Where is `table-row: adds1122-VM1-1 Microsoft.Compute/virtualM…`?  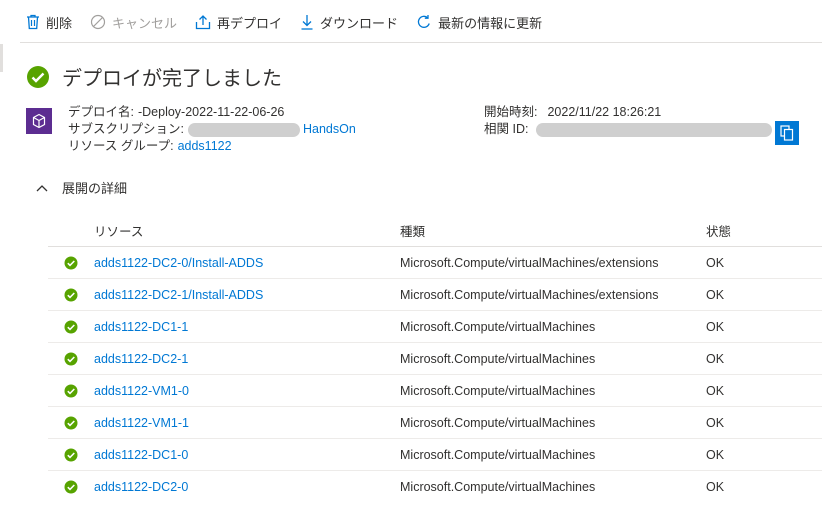
table-row: adds1122-VM1-1 Microsoft.Compute/virtualM… is located at coordinates (435, 423).